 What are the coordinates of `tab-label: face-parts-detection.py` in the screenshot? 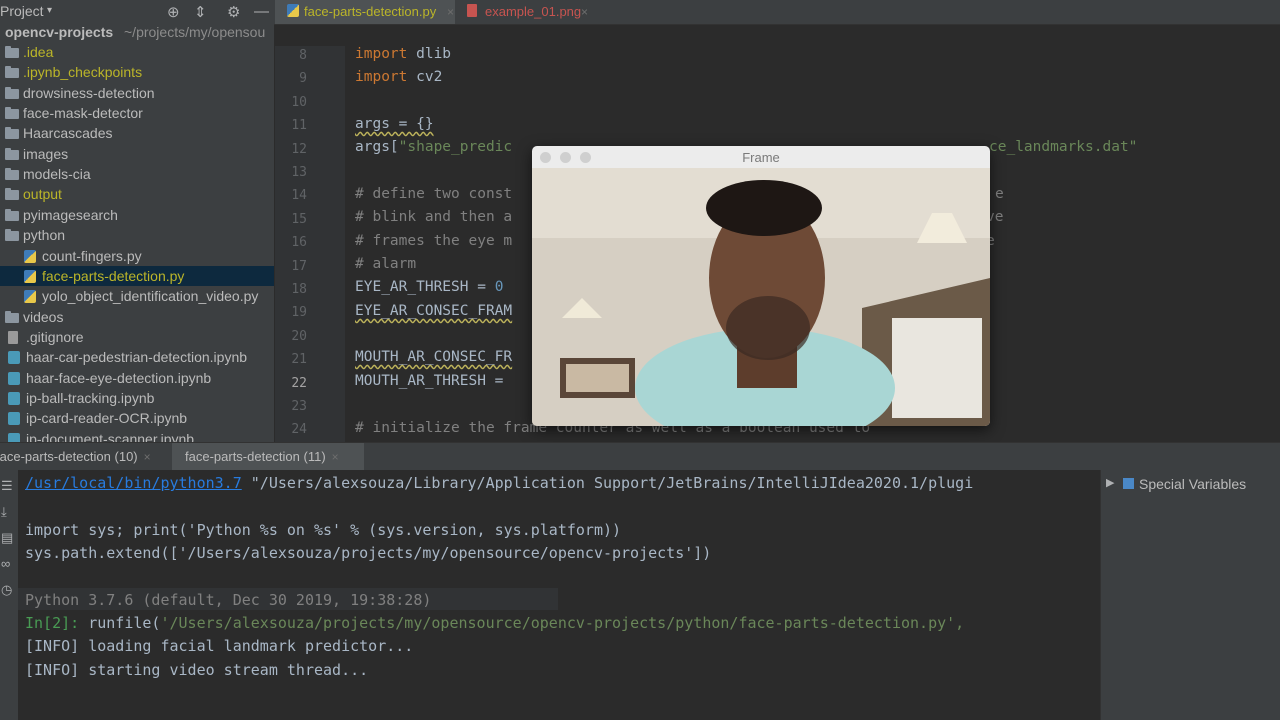 It's located at (370, 11).